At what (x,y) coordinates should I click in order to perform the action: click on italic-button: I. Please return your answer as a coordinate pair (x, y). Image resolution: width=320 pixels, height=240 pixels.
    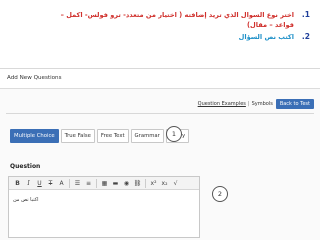
    Looking at the image, I should click on (28, 183).